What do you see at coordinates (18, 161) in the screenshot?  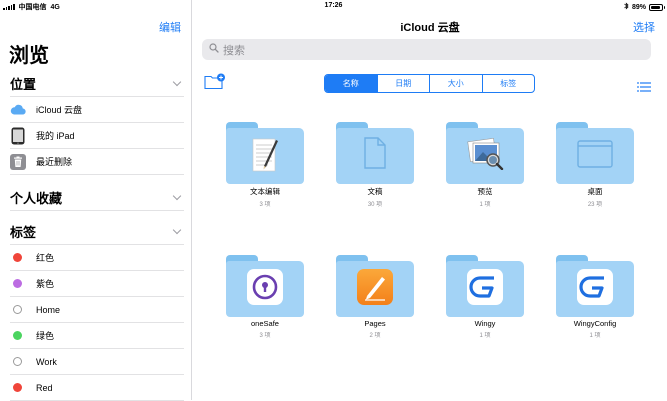 I see `trash-icon` at bounding box center [18, 161].